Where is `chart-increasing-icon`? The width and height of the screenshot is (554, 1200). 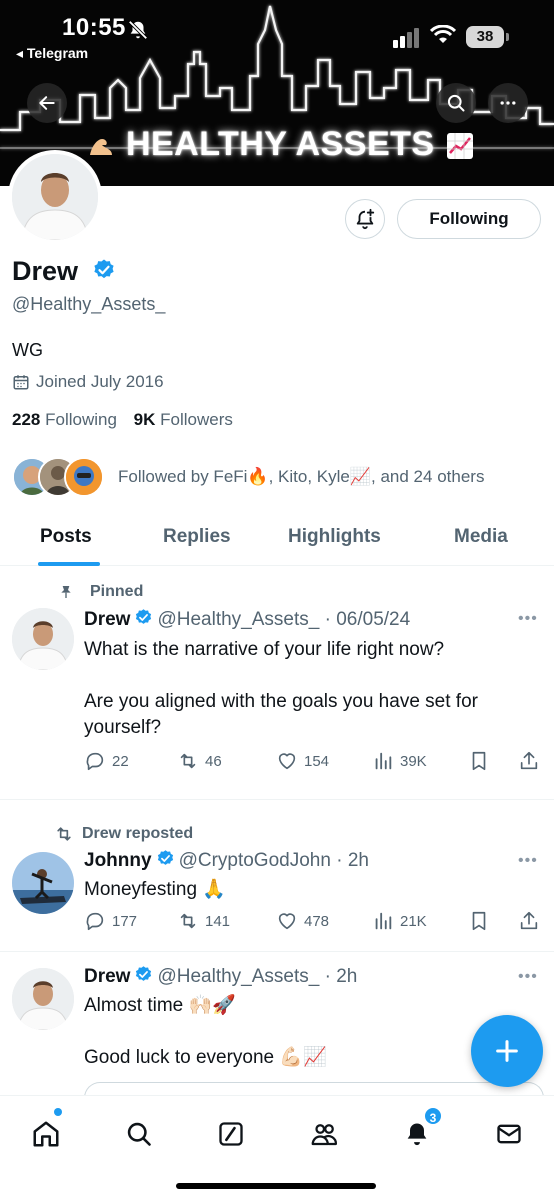
chart-increasing-icon is located at coordinates (459, 146).